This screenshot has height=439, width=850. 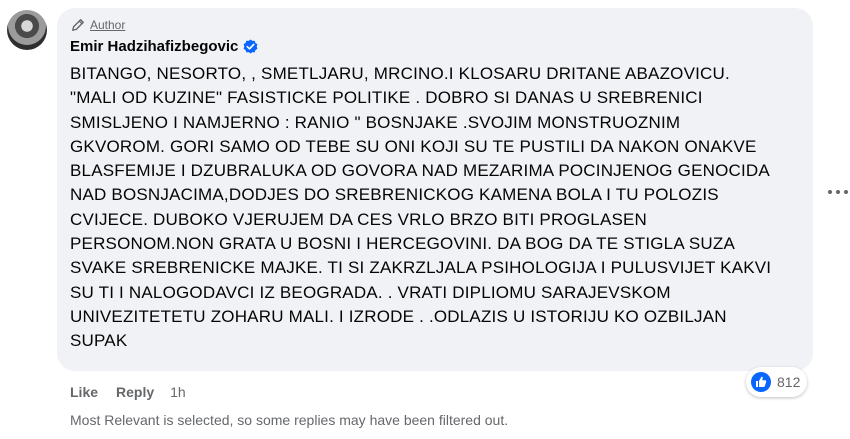 What do you see at coordinates (135, 392) in the screenshot?
I see `reply-button: Reply` at bounding box center [135, 392].